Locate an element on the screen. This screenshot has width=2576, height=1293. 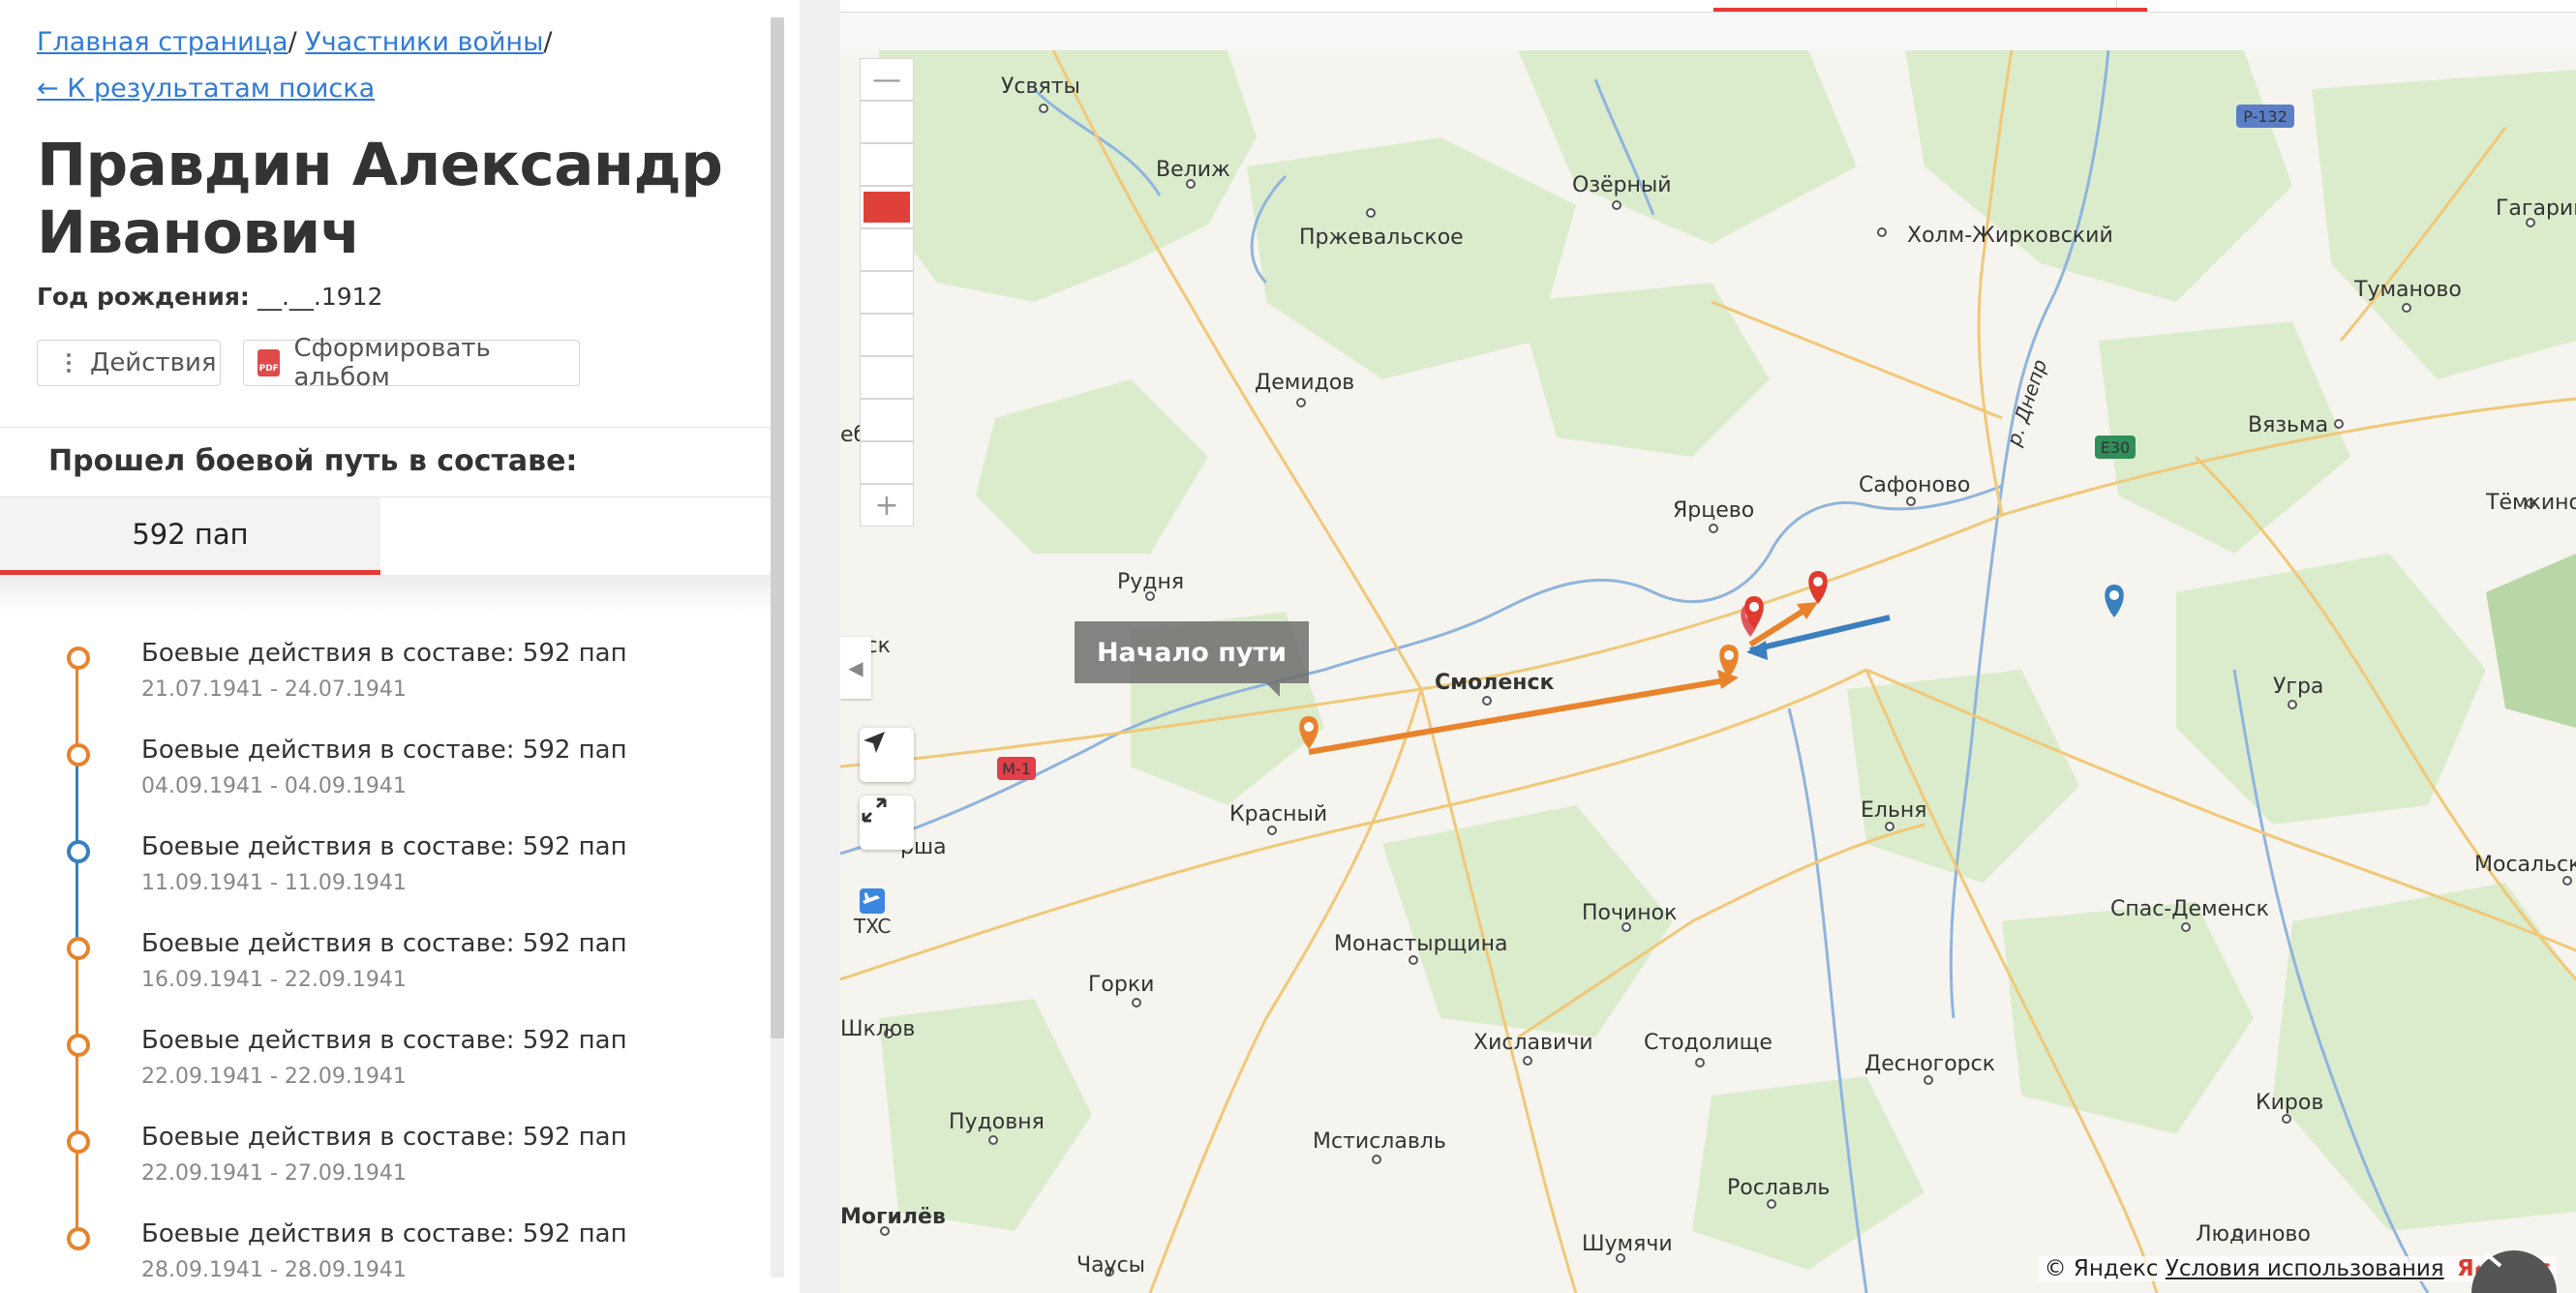
fullscreen-icon is located at coordinates (875, 810).